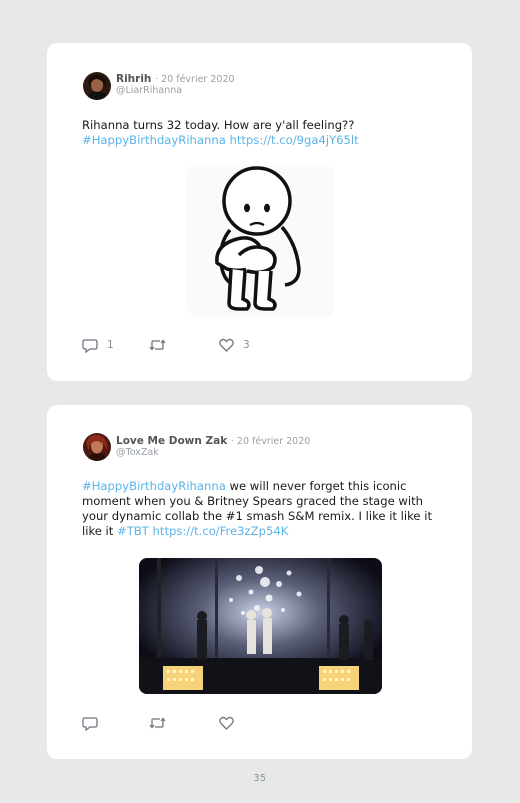  I want to click on author-name: Rihrih · 20 février 2020, so click(175, 79).